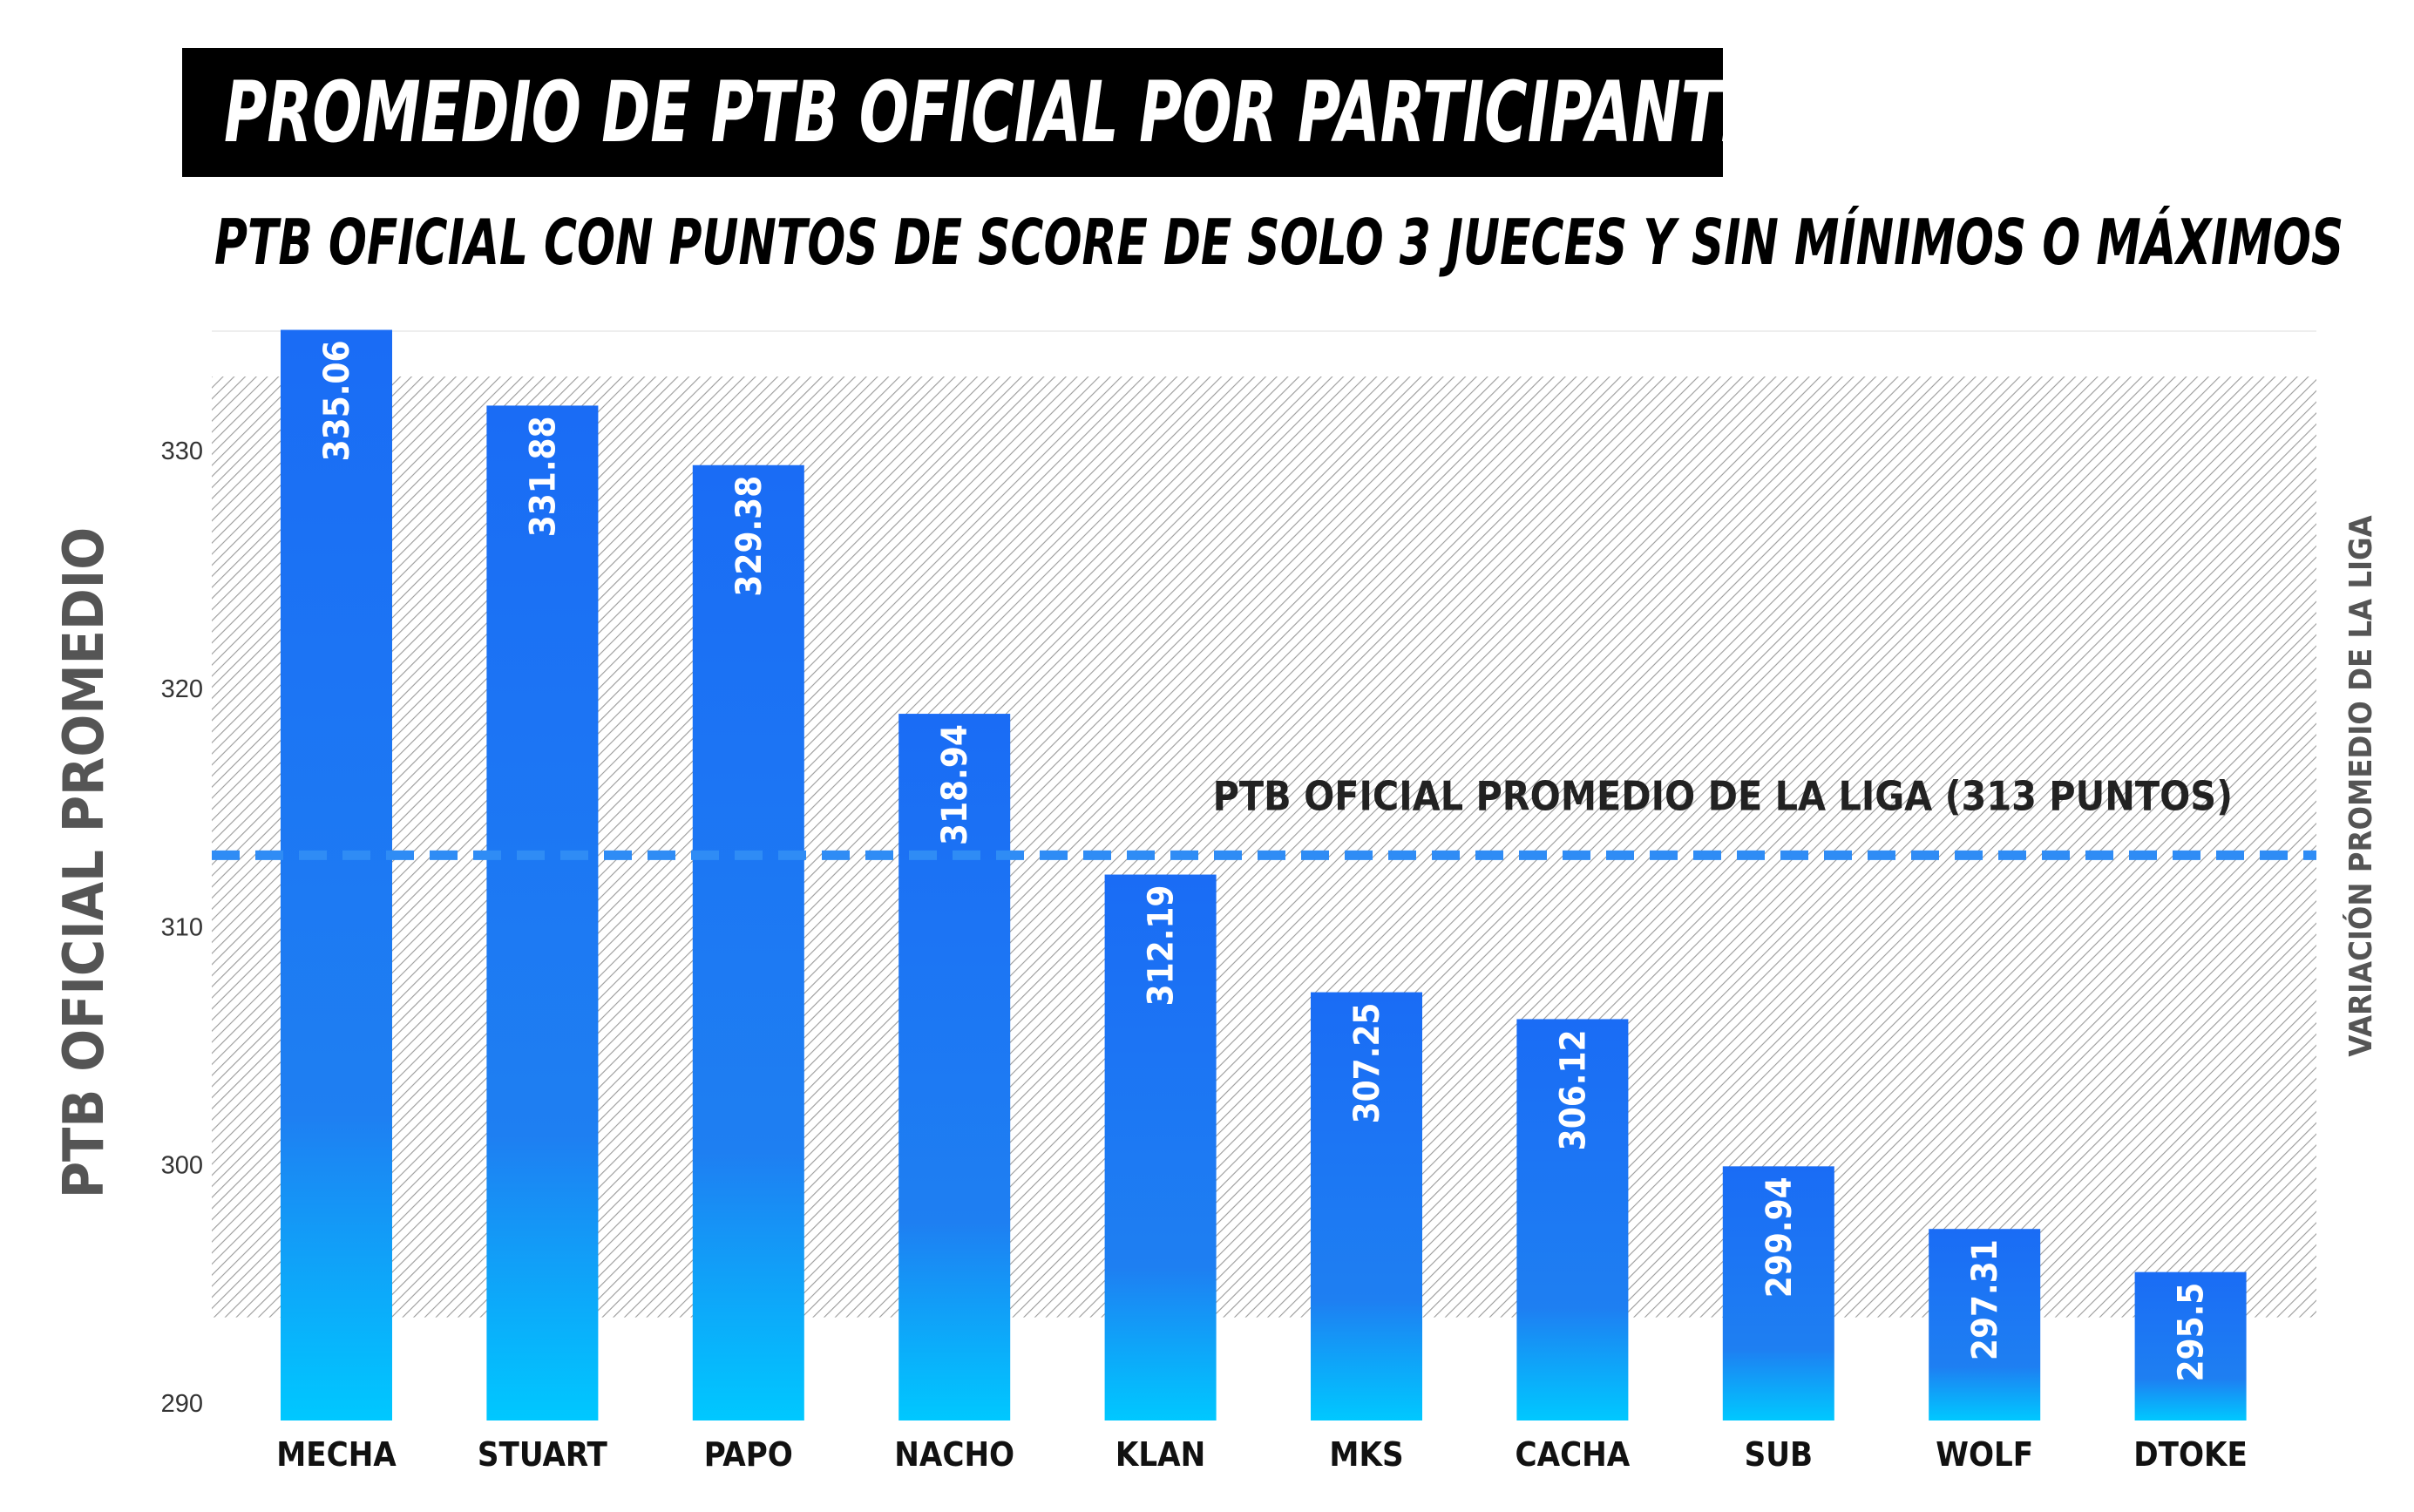  Describe the element at coordinates (748, 1454) in the screenshot. I see `category-label: PAPO` at that location.